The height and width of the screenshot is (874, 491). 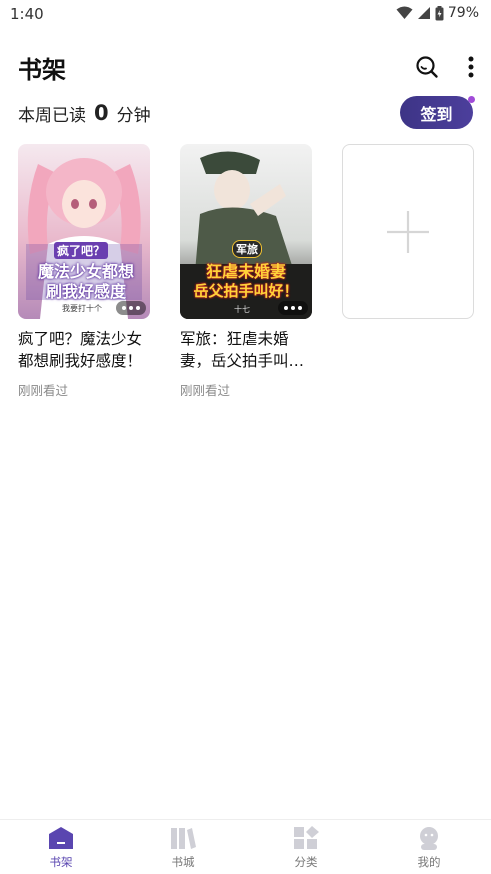 I want to click on battery-icon, so click(x=439, y=12).